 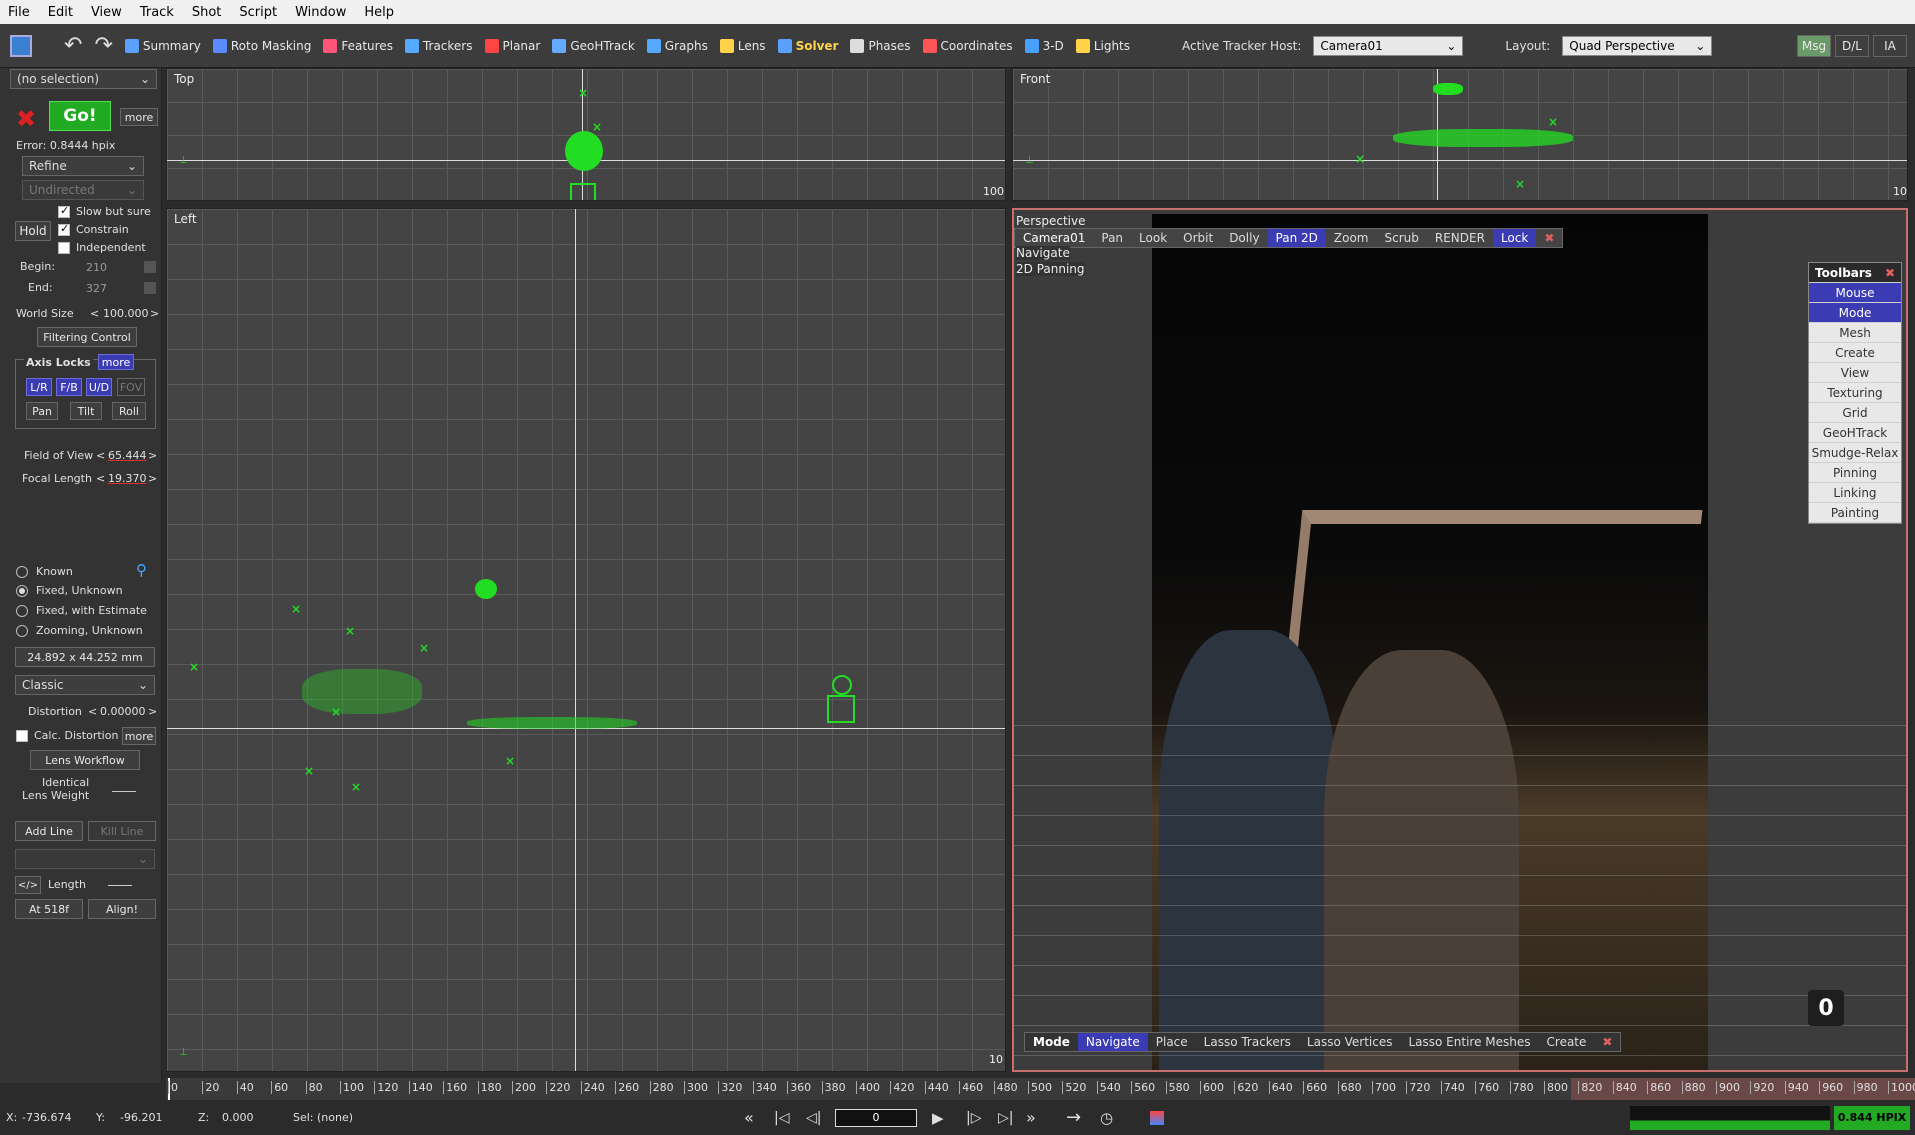 I want to click on tab-features: Features, so click(x=358, y=45).